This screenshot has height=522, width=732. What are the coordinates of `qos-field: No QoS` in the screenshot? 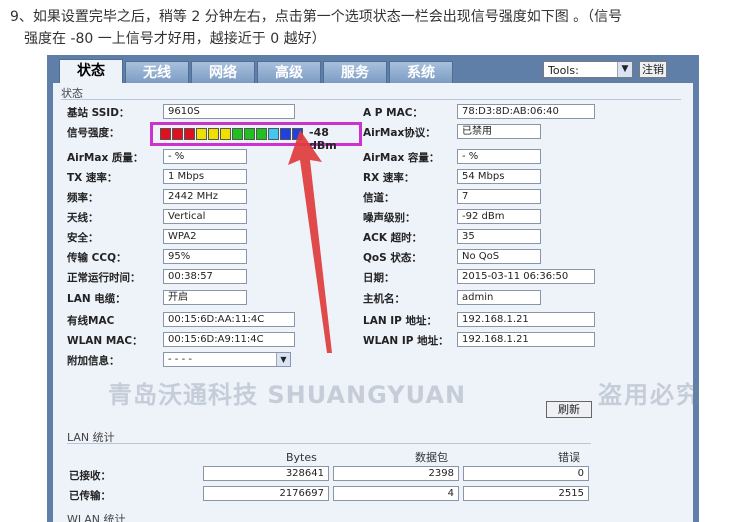 It's located at (499, 256).